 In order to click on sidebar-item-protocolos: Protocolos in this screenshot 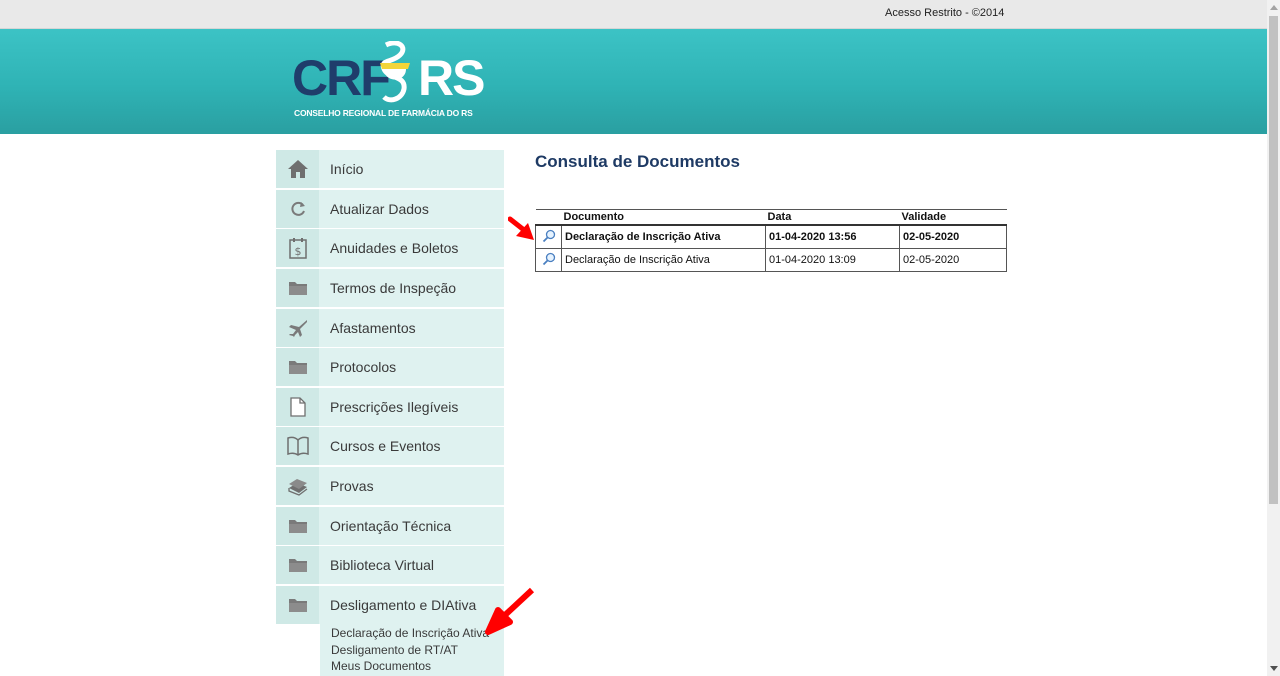, I will do `click(390, 367)`.